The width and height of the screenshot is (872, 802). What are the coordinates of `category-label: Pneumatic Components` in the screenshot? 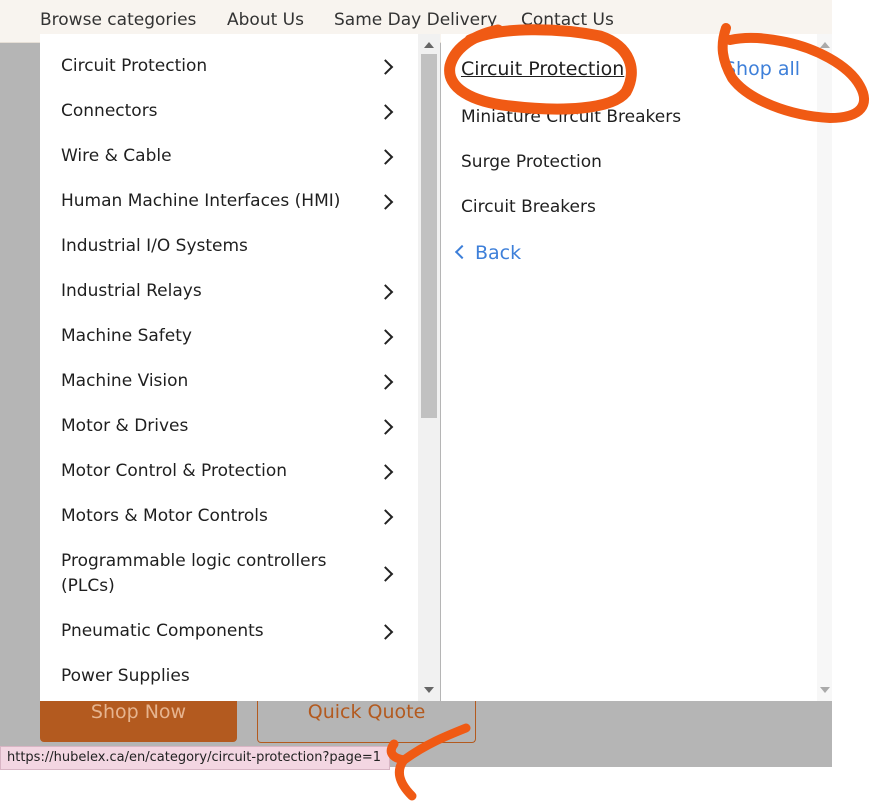 It's located at (162, 631).